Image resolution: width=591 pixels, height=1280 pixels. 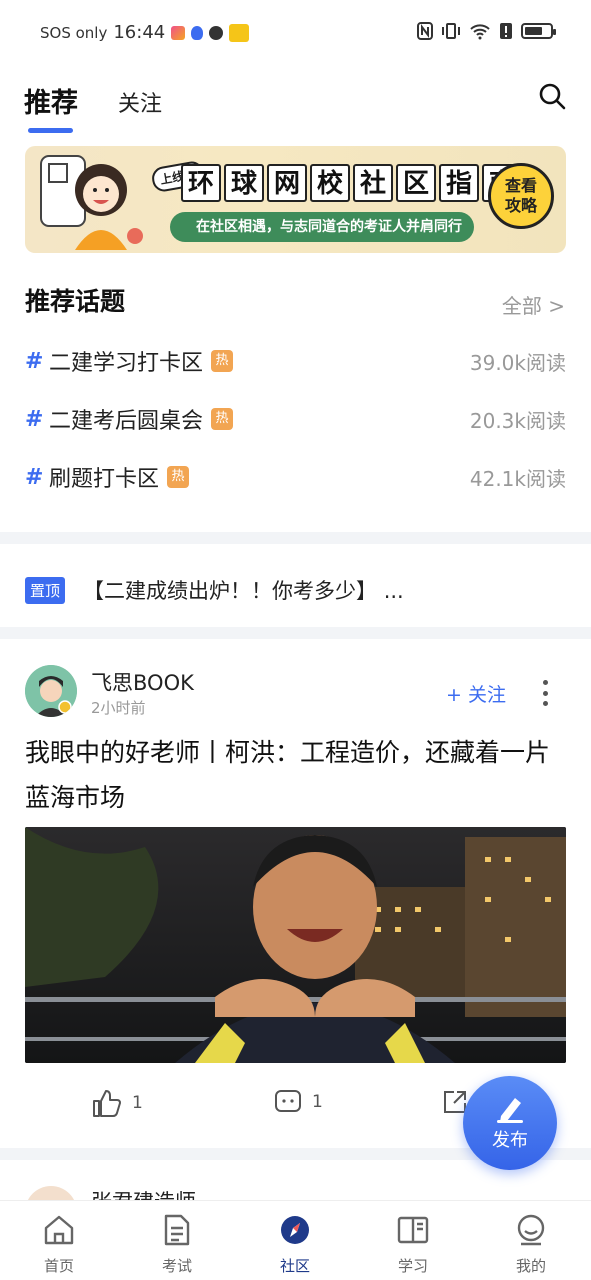 I want to click on book-icon, so click(x=413, y=1230).